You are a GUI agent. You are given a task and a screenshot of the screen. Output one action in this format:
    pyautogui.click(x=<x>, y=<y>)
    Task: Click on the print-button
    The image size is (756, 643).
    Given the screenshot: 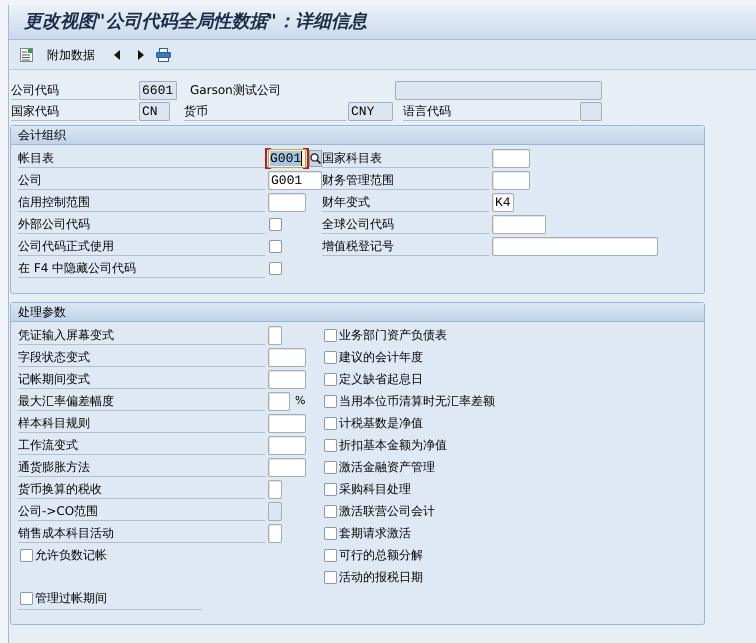 What is the action you would take?
    pyautogui.click(x=163, y=55)
    